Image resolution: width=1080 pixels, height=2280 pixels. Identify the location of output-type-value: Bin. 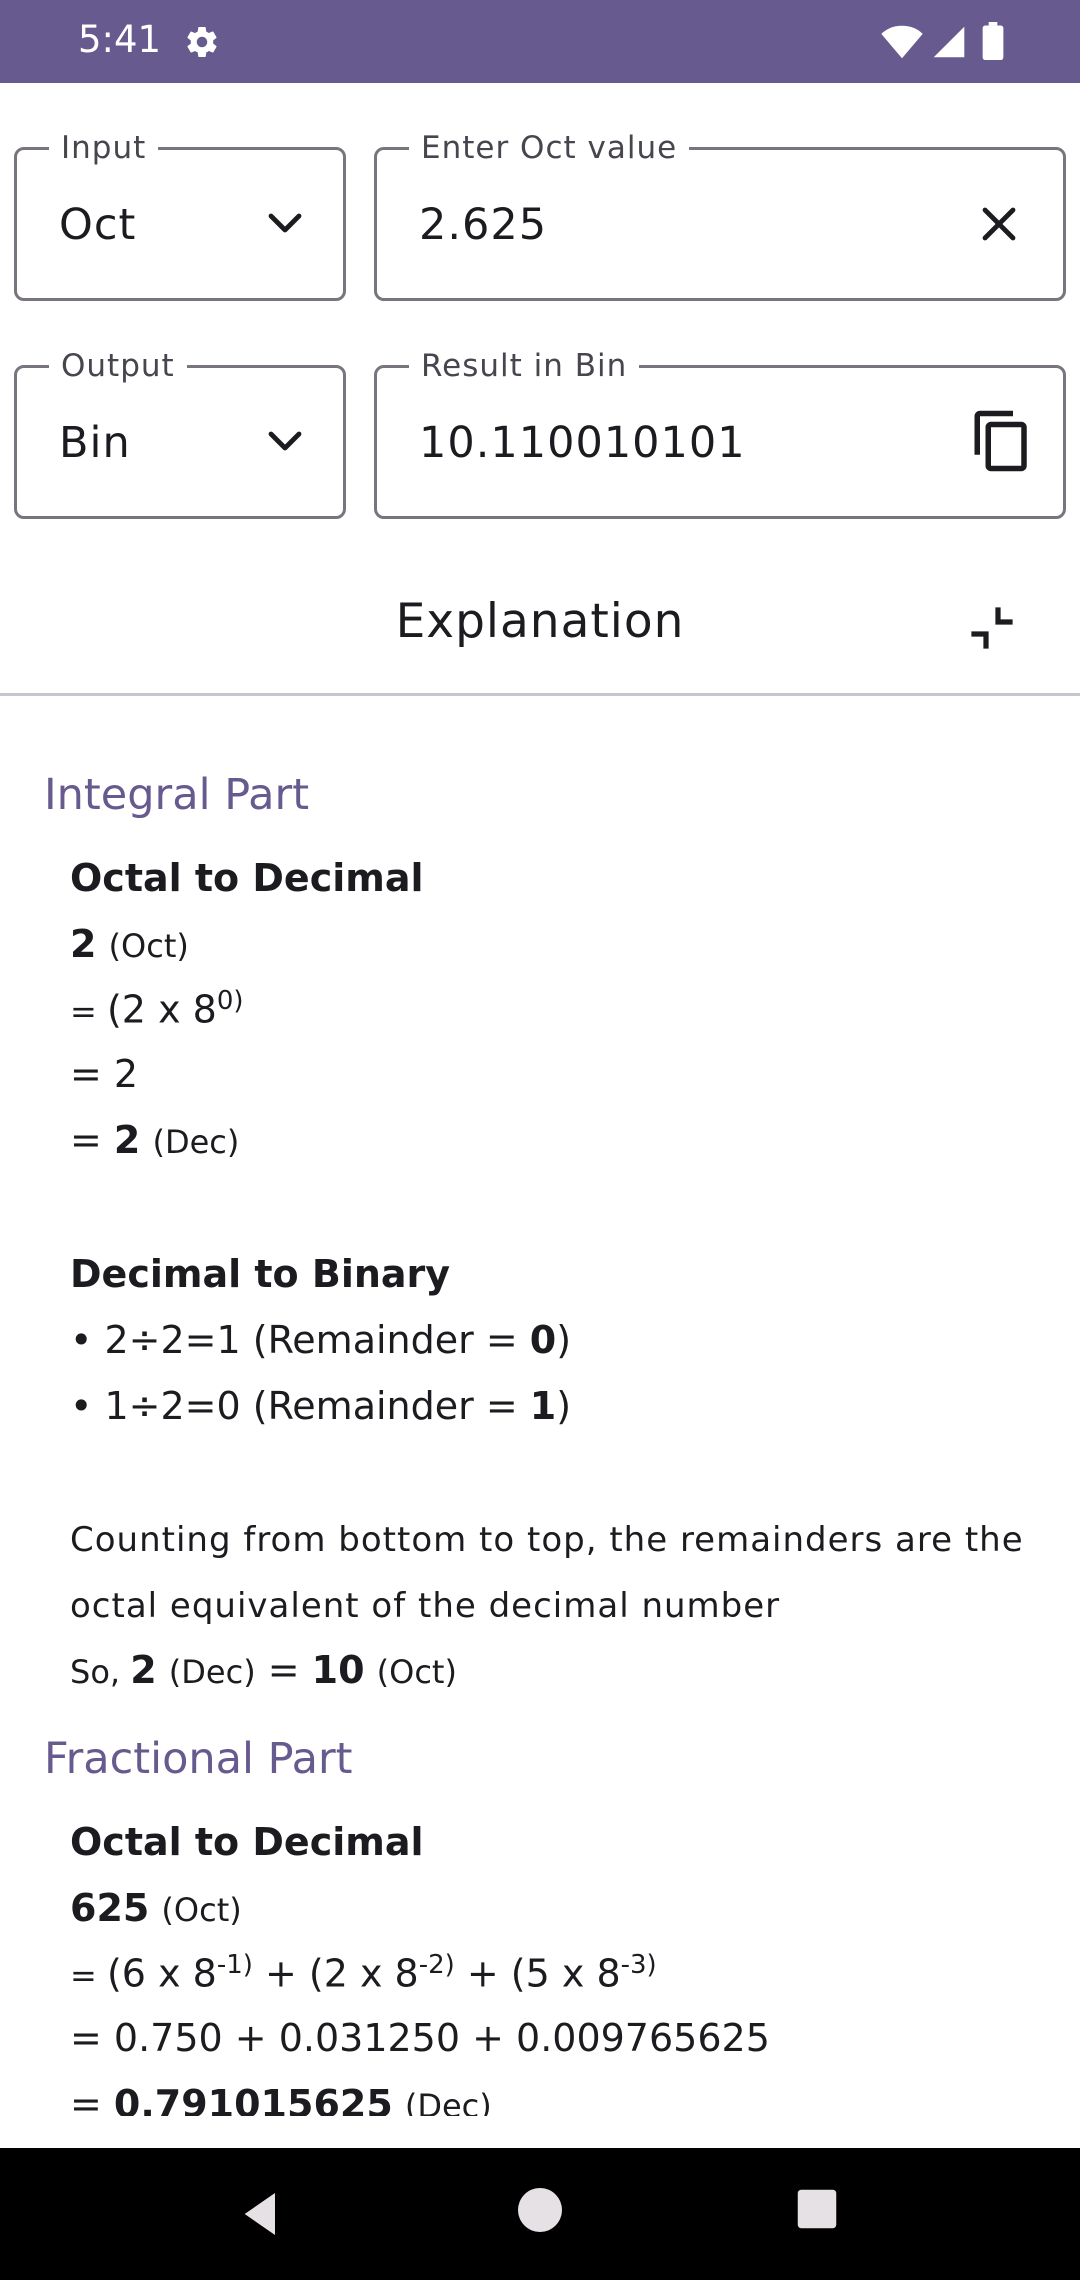
(95, 443).